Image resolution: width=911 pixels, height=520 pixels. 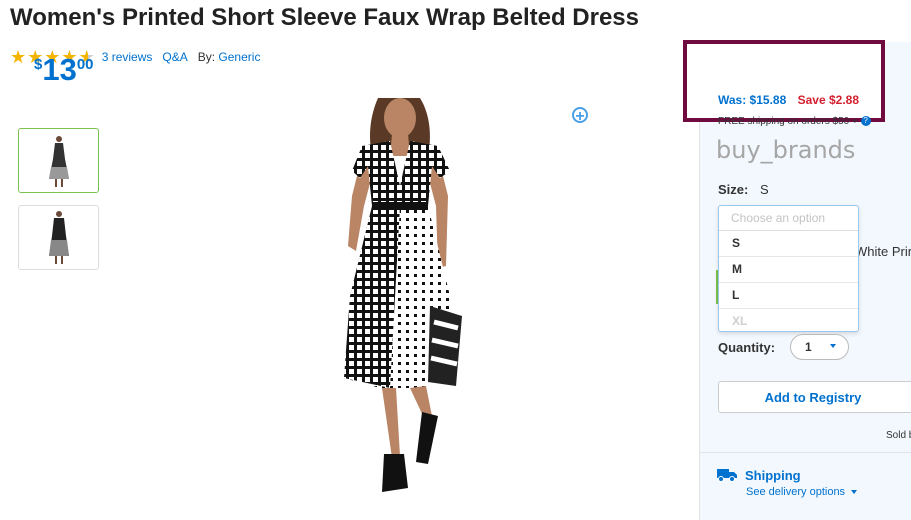 I want to click on size-option-m: M, so click(x=788, y=270).